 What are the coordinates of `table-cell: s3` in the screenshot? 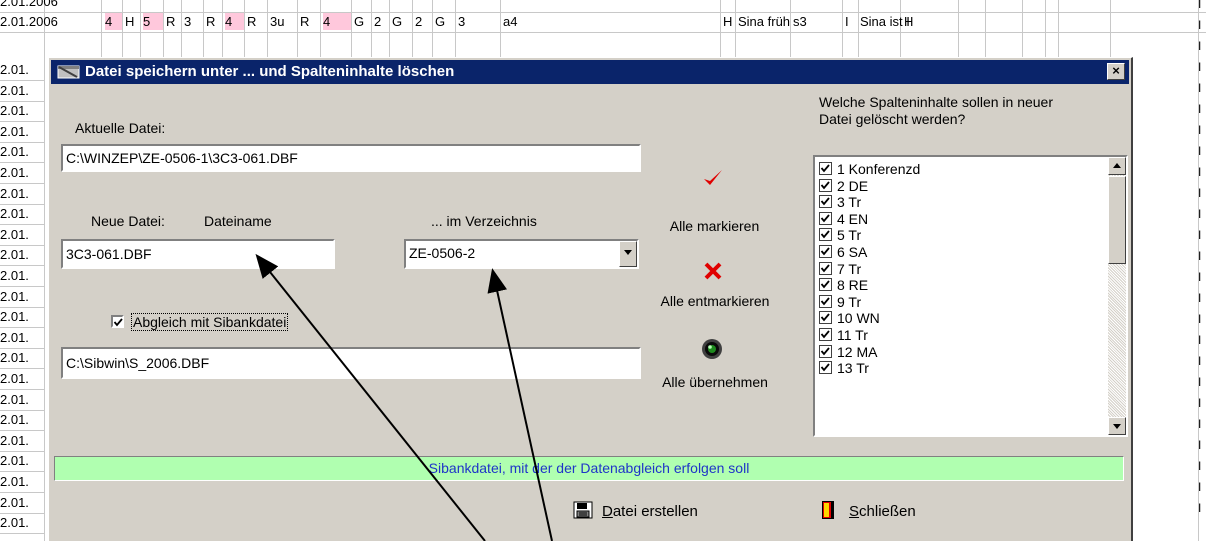 It's located at (800, 21).